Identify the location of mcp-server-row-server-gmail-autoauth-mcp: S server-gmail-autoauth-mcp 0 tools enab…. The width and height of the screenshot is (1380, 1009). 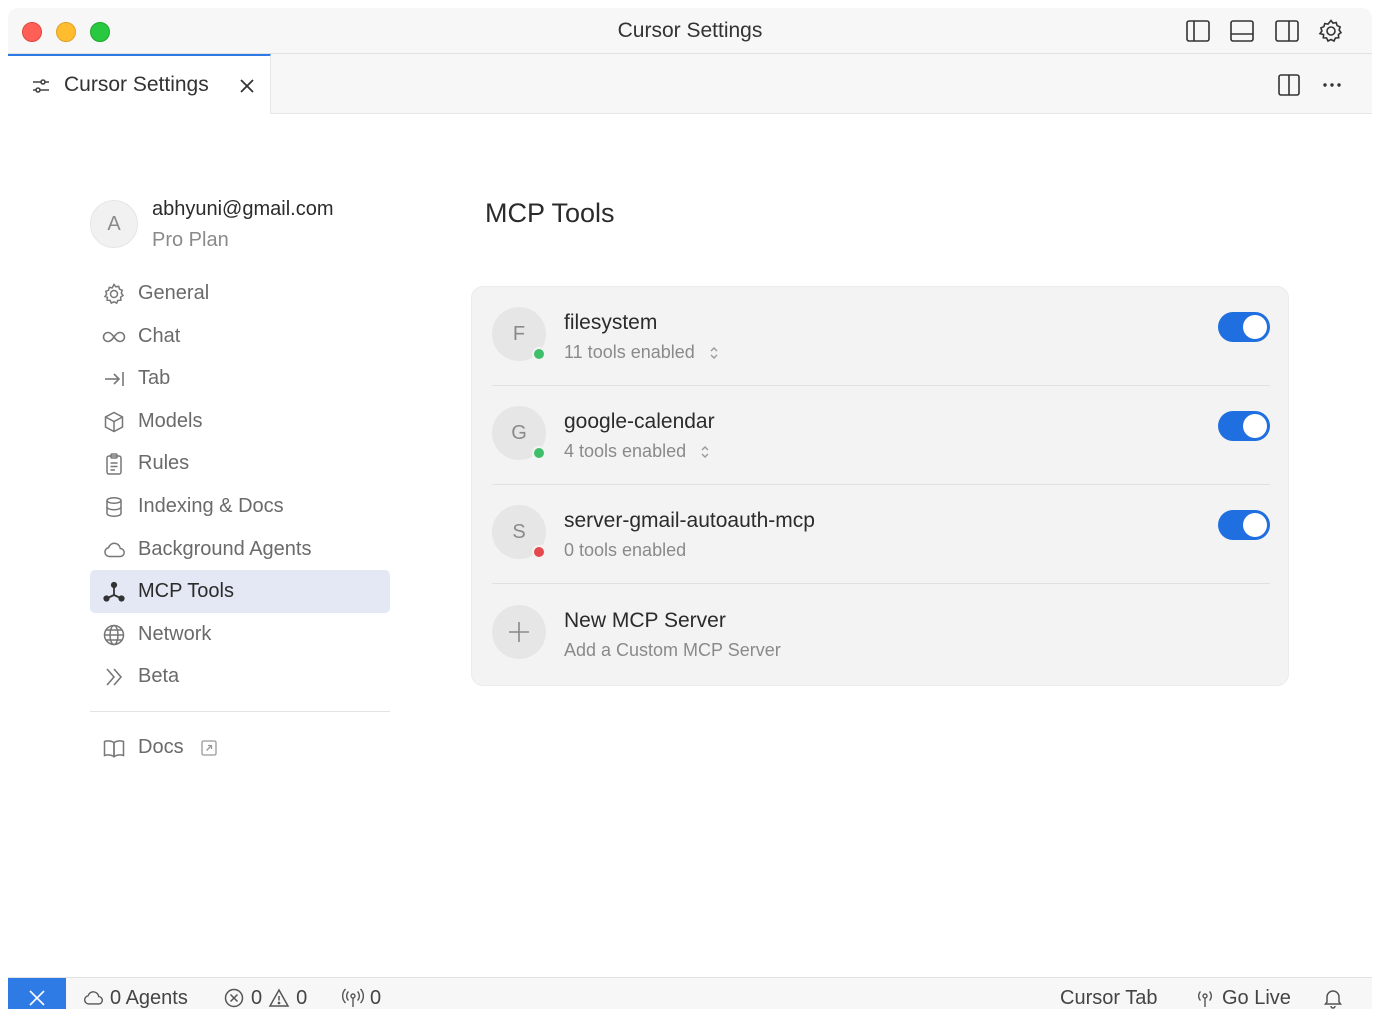
(881, 534).